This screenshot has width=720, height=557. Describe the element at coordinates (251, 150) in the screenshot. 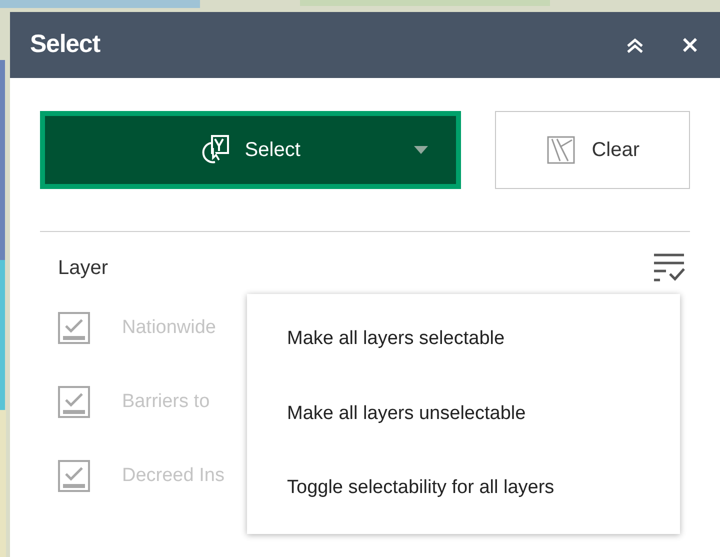

I see `select-button: Select` at that location.